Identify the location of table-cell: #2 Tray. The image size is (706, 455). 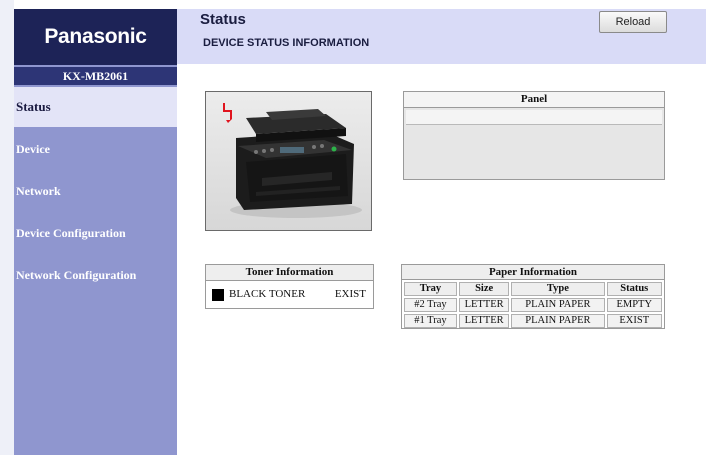
(430, 305).